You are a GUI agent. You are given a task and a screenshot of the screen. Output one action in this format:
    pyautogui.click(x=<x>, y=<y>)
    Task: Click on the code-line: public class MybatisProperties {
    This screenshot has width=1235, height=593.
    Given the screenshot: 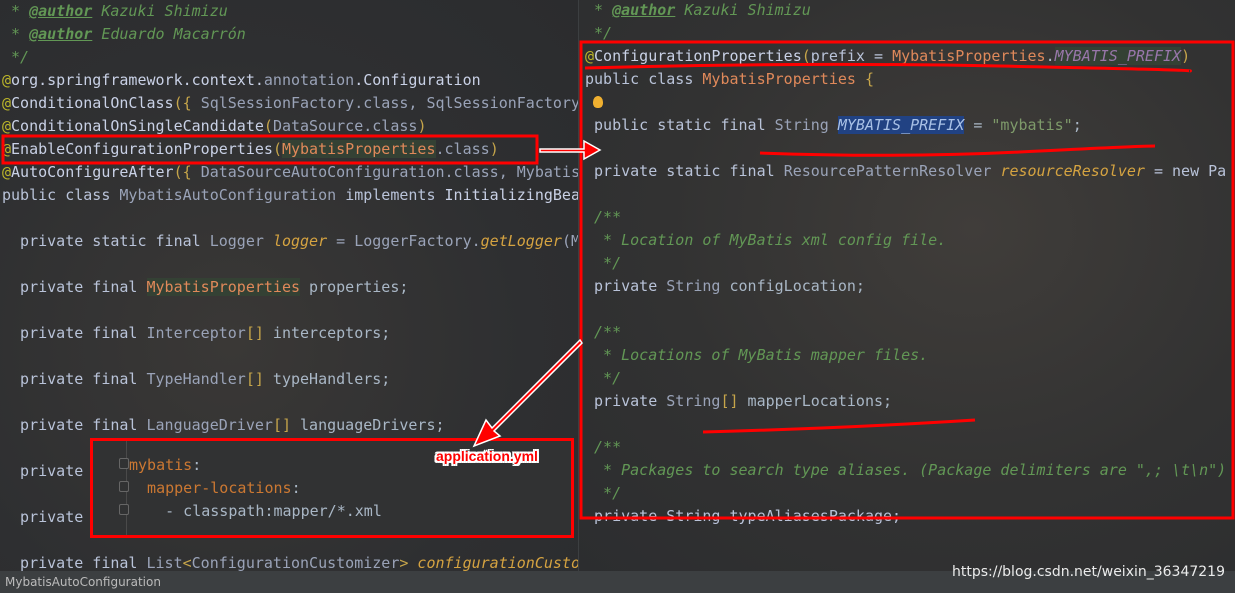 What is the action you would take?
    pyautogui.click(x=729, y=79)
    